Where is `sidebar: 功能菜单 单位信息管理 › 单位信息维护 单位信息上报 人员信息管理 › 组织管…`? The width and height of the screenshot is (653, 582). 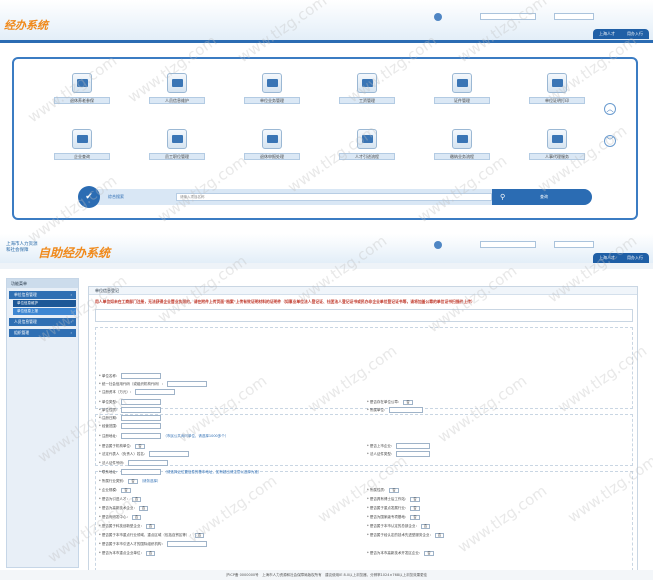 sidebar: 功能菜单 单位信息管理 › 单位信息维护 单位信息上报 人员信息管理 › 组织管… is located at coordinates (42, 423).